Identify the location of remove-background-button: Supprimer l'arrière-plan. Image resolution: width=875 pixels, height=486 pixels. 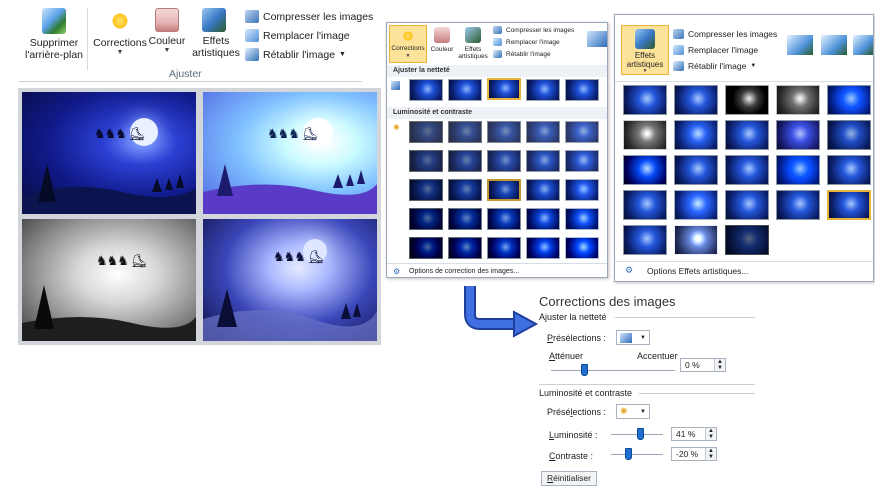
(54, 34).